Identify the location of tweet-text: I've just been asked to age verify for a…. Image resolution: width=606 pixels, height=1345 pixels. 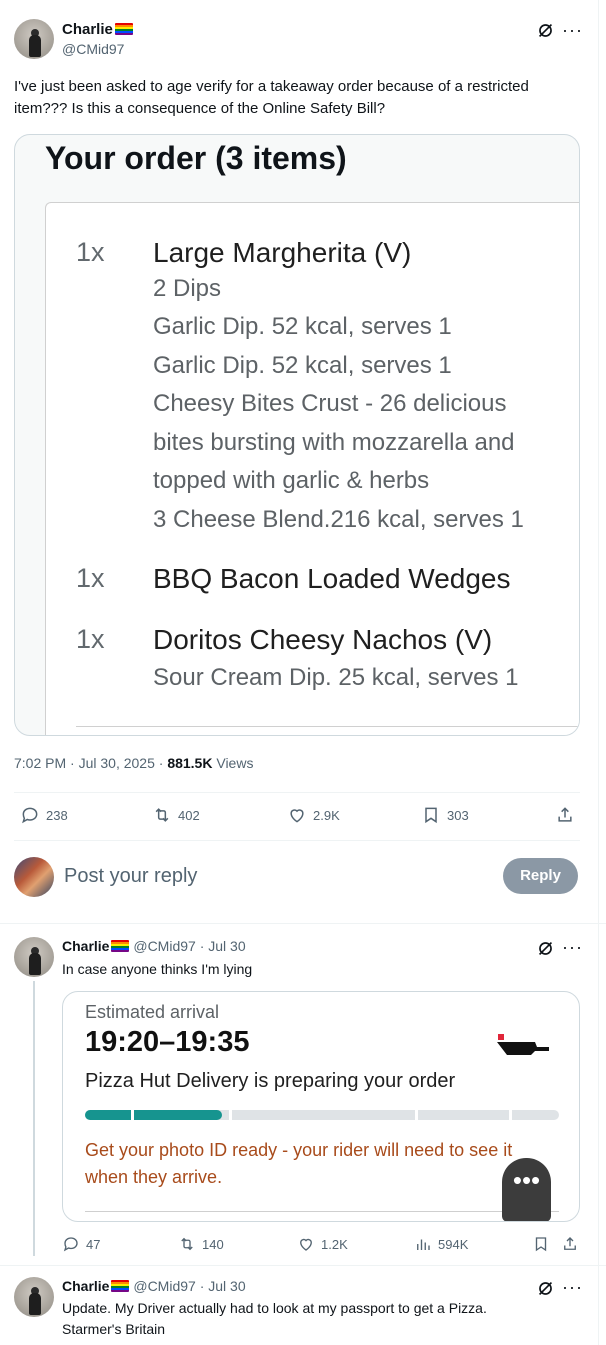
(271, 97).